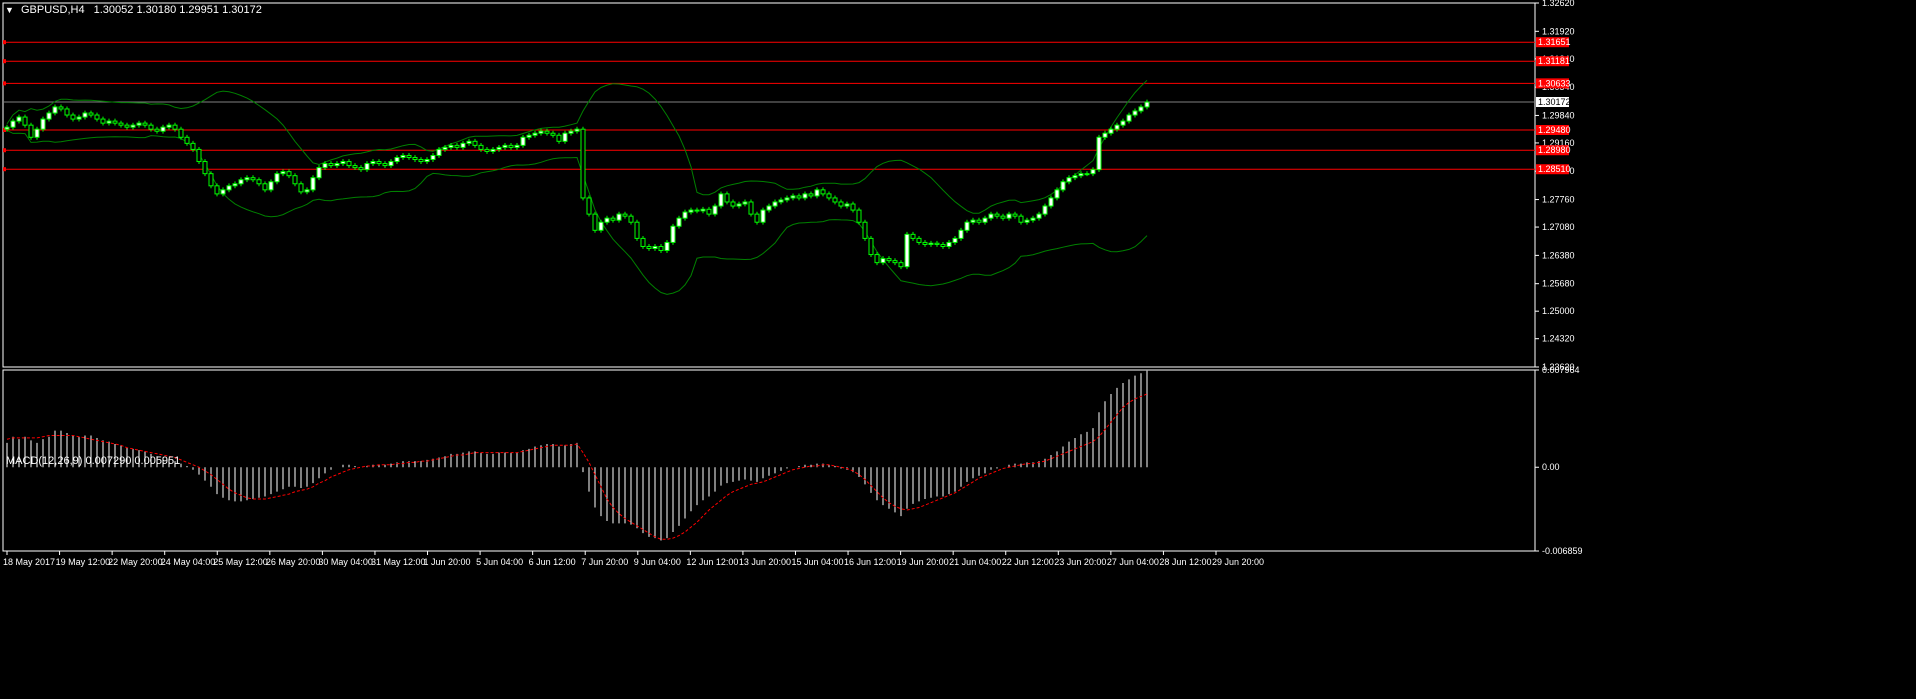 Image resolution: width=1916 pixels, height=699 pixels. Describe the element at coordinates (1133, 562) in the screenshot. I see `time-axis-label: 27 Jun 04:00` at that location.